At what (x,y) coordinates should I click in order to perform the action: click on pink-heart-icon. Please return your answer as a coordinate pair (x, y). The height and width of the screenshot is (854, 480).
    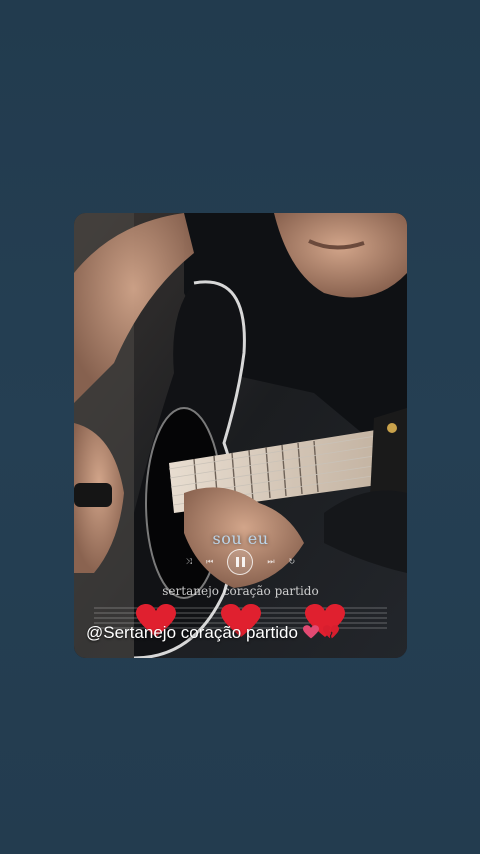
    Looking at the image, I should click on (310, 632).